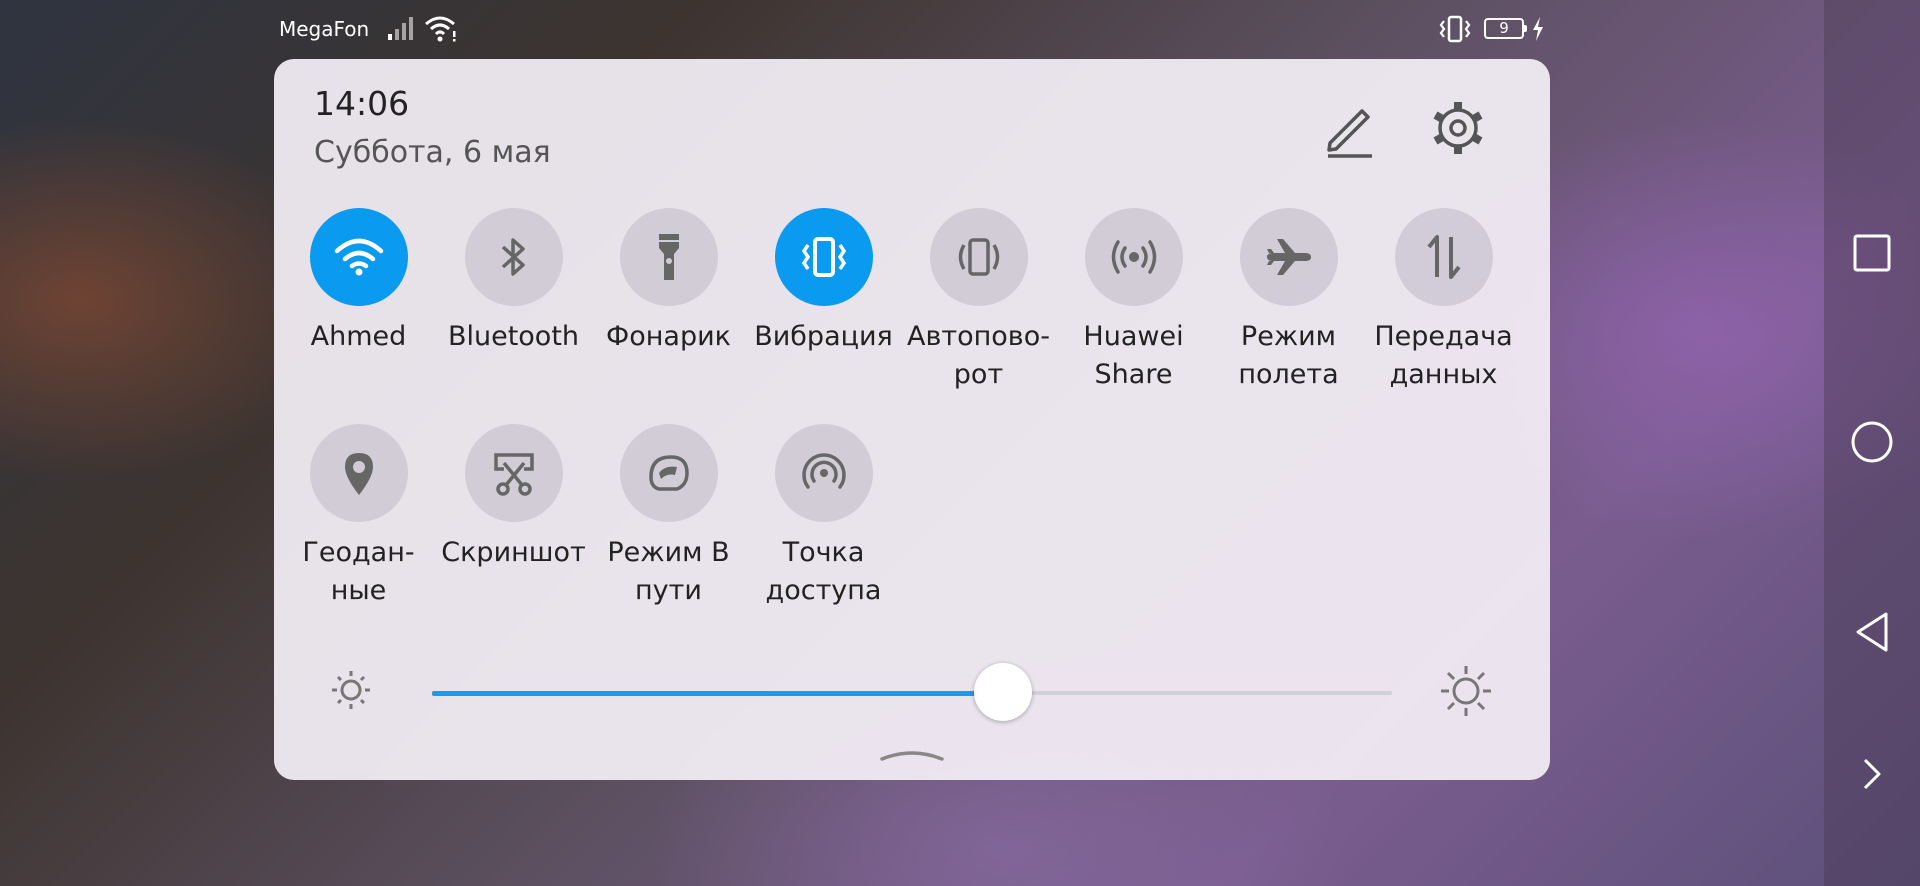  I want to click on share-icon, so click(1133, 257).